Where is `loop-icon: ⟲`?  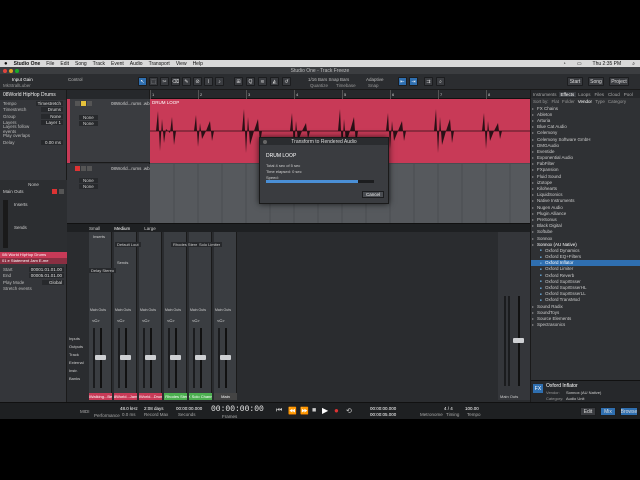
loop-icon: ⟲ is located at coordinates (349, 411).